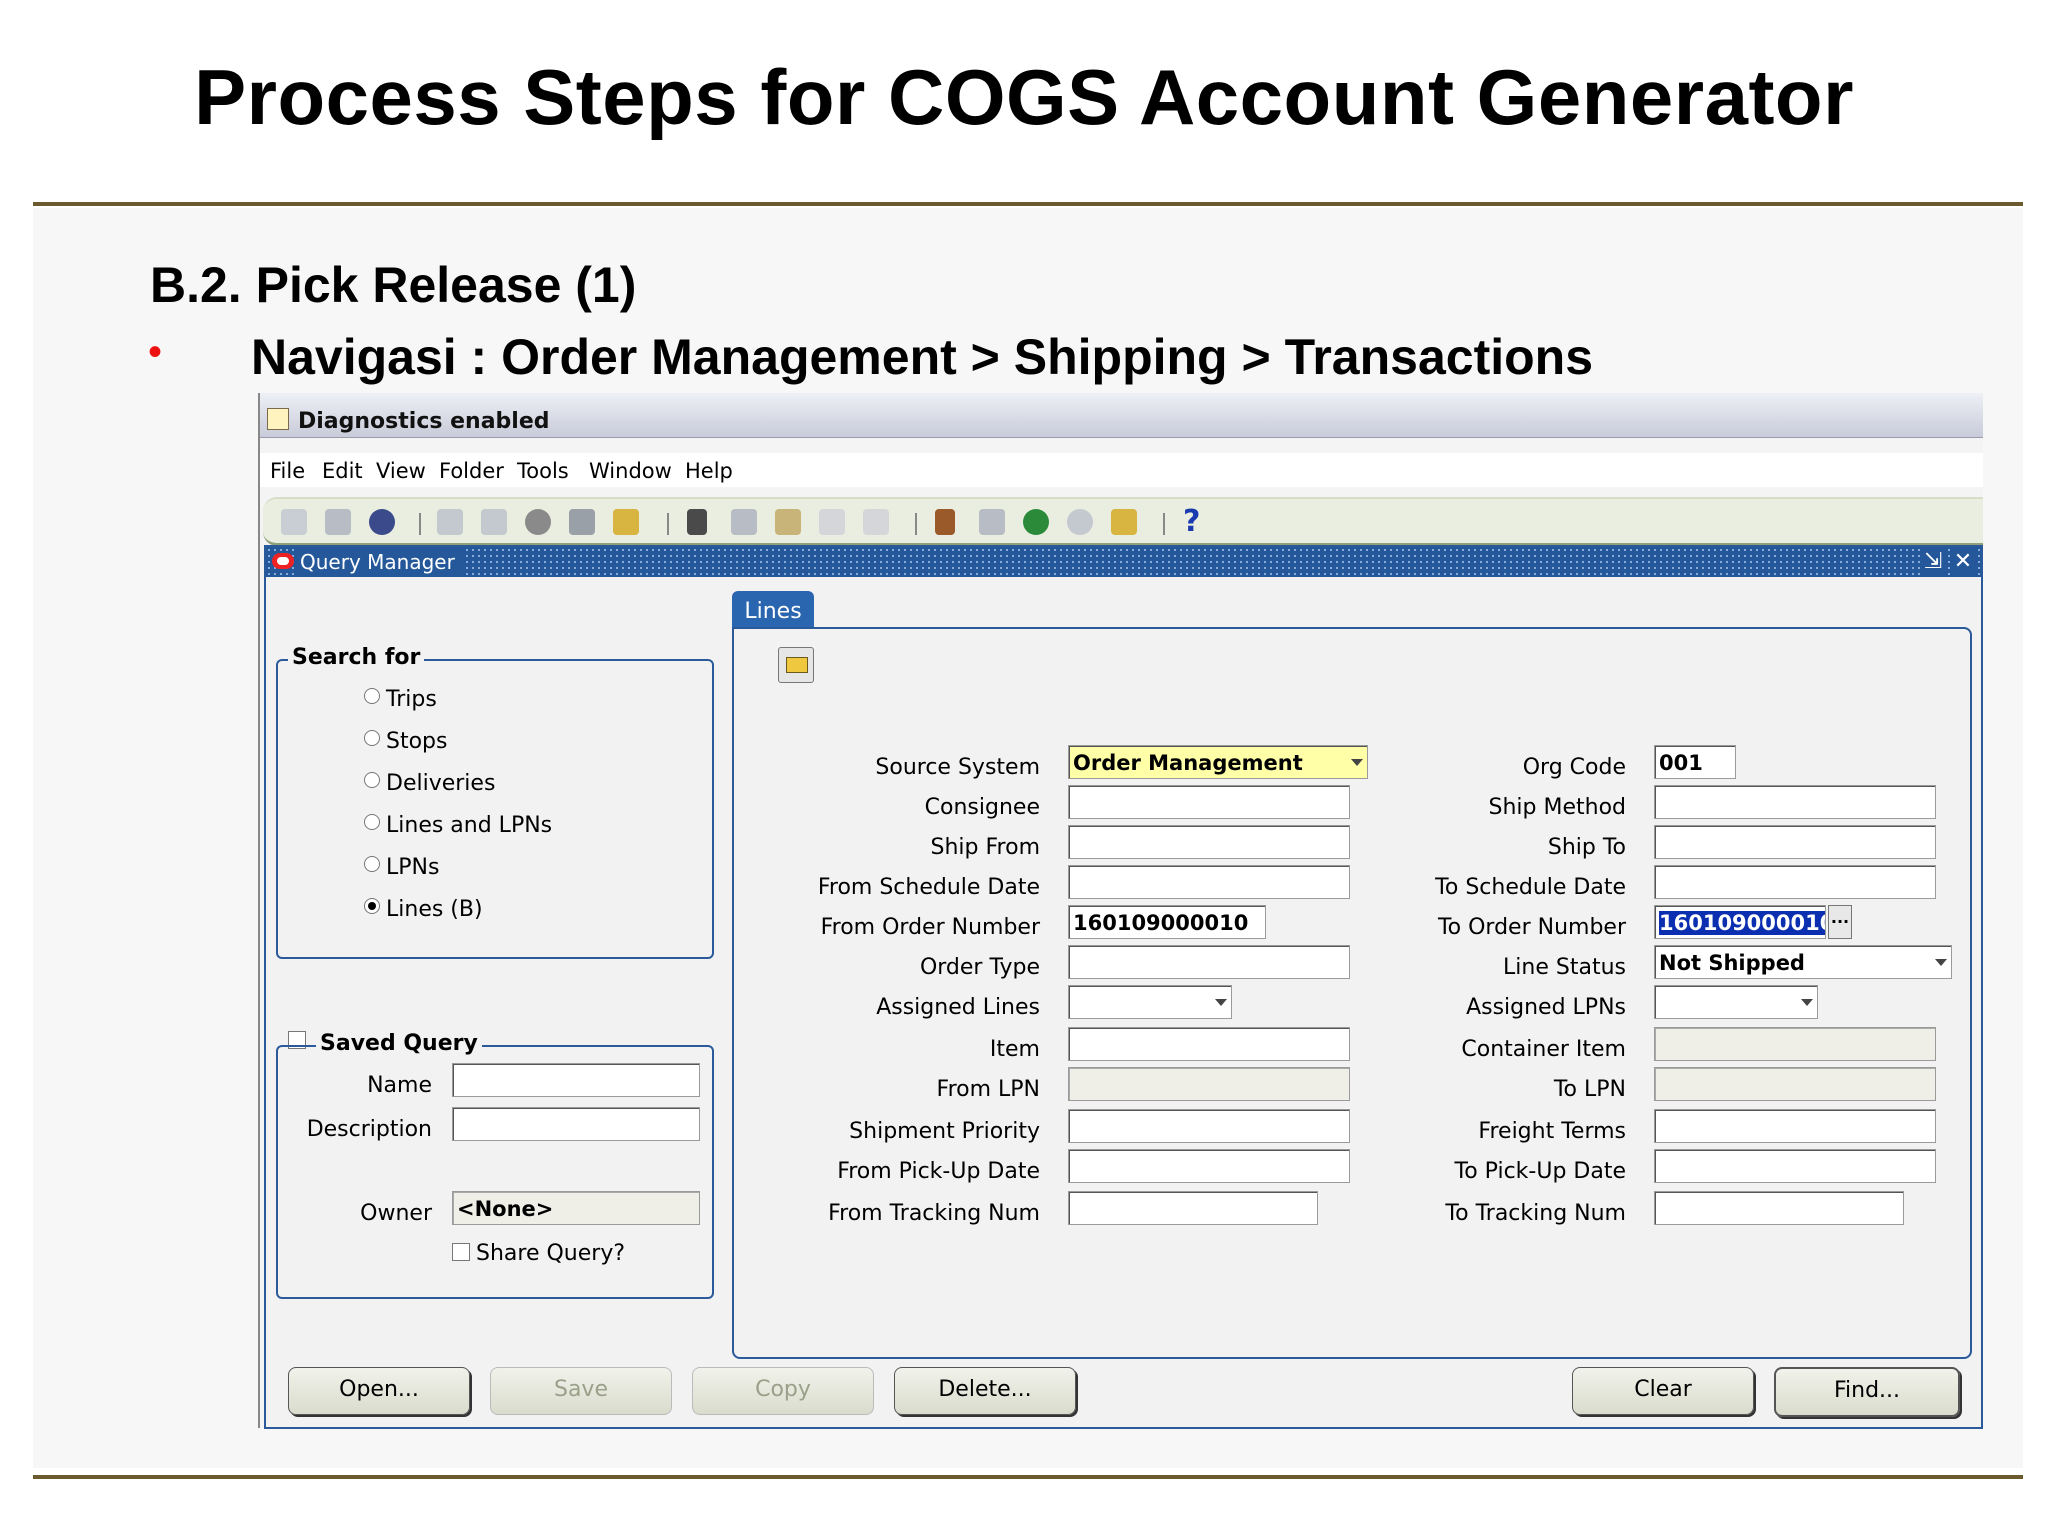  I want to click on copy-button: Copy, so click(783, 1391).